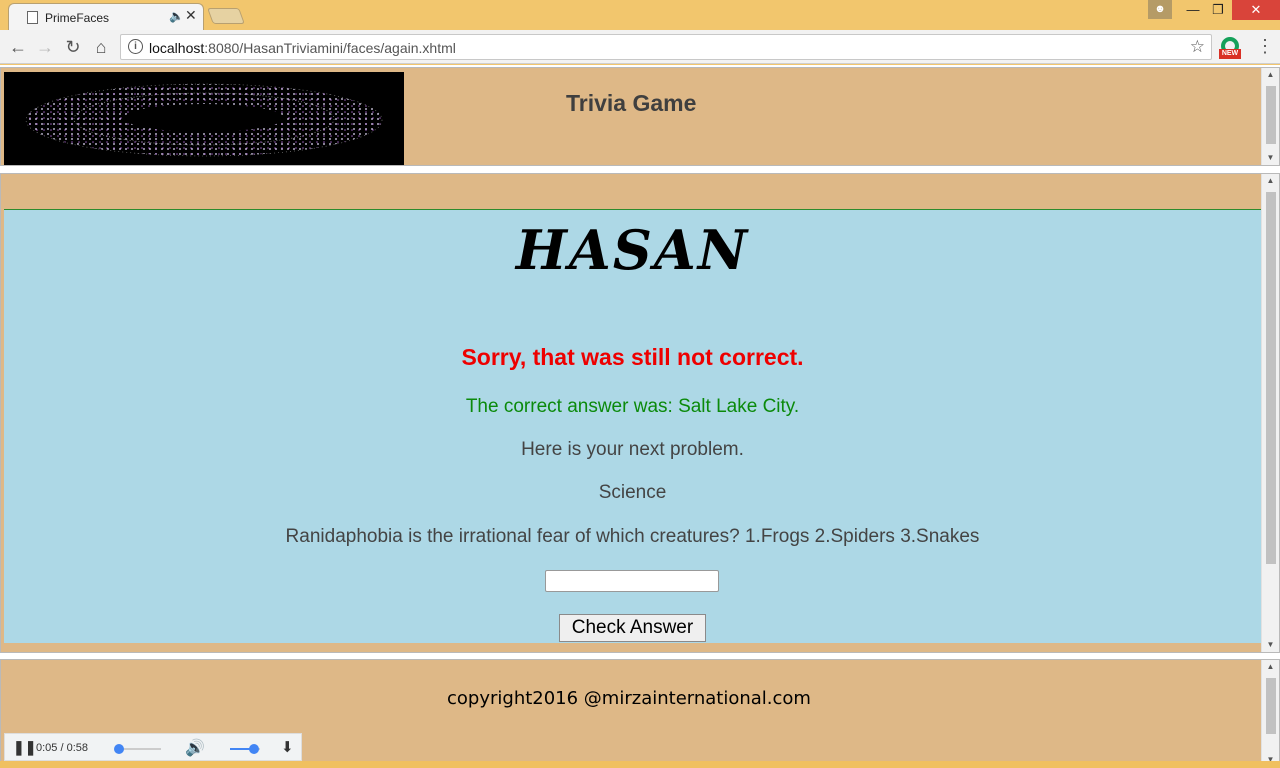 Image resolution: width=1280 pixels, height=768 pixels. What do you see at coordinates (191, 15) in the screenshot?
I see `close-tab-icon: ✕` at bounding box center [191, 15].